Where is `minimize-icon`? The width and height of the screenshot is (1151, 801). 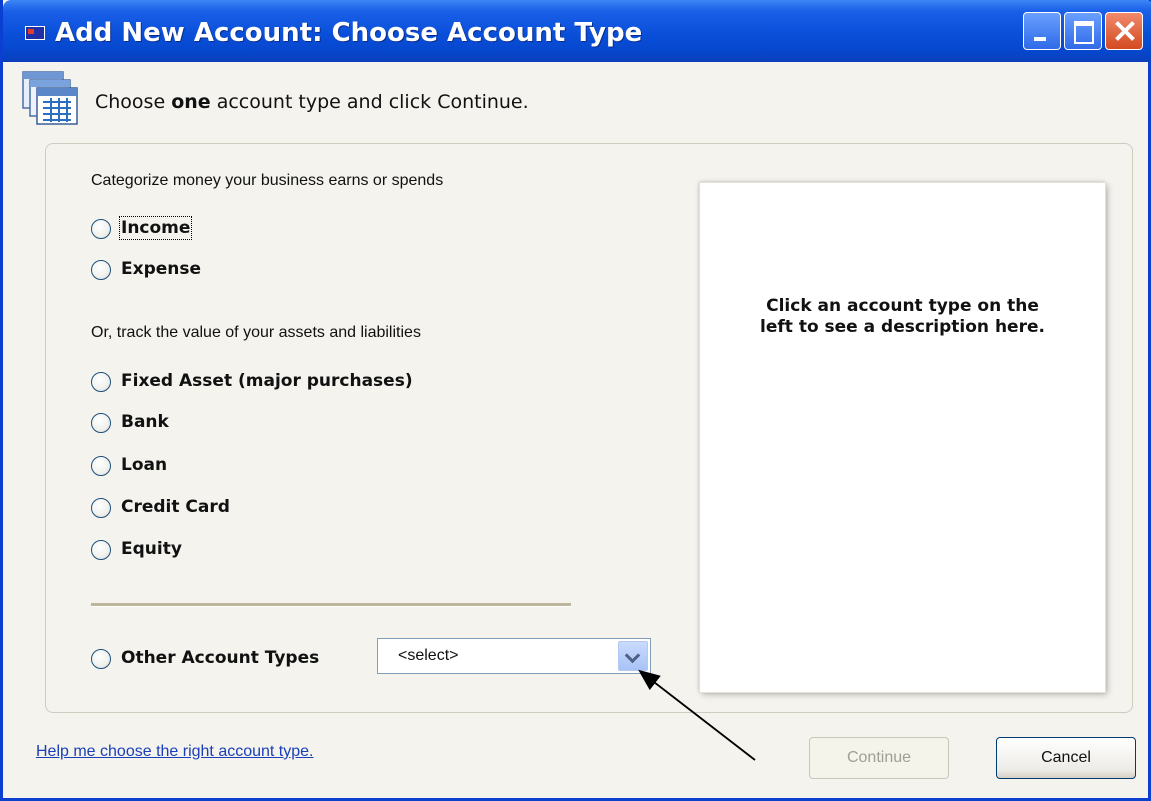
minimize-icon is located at coordinates (1042, 31).